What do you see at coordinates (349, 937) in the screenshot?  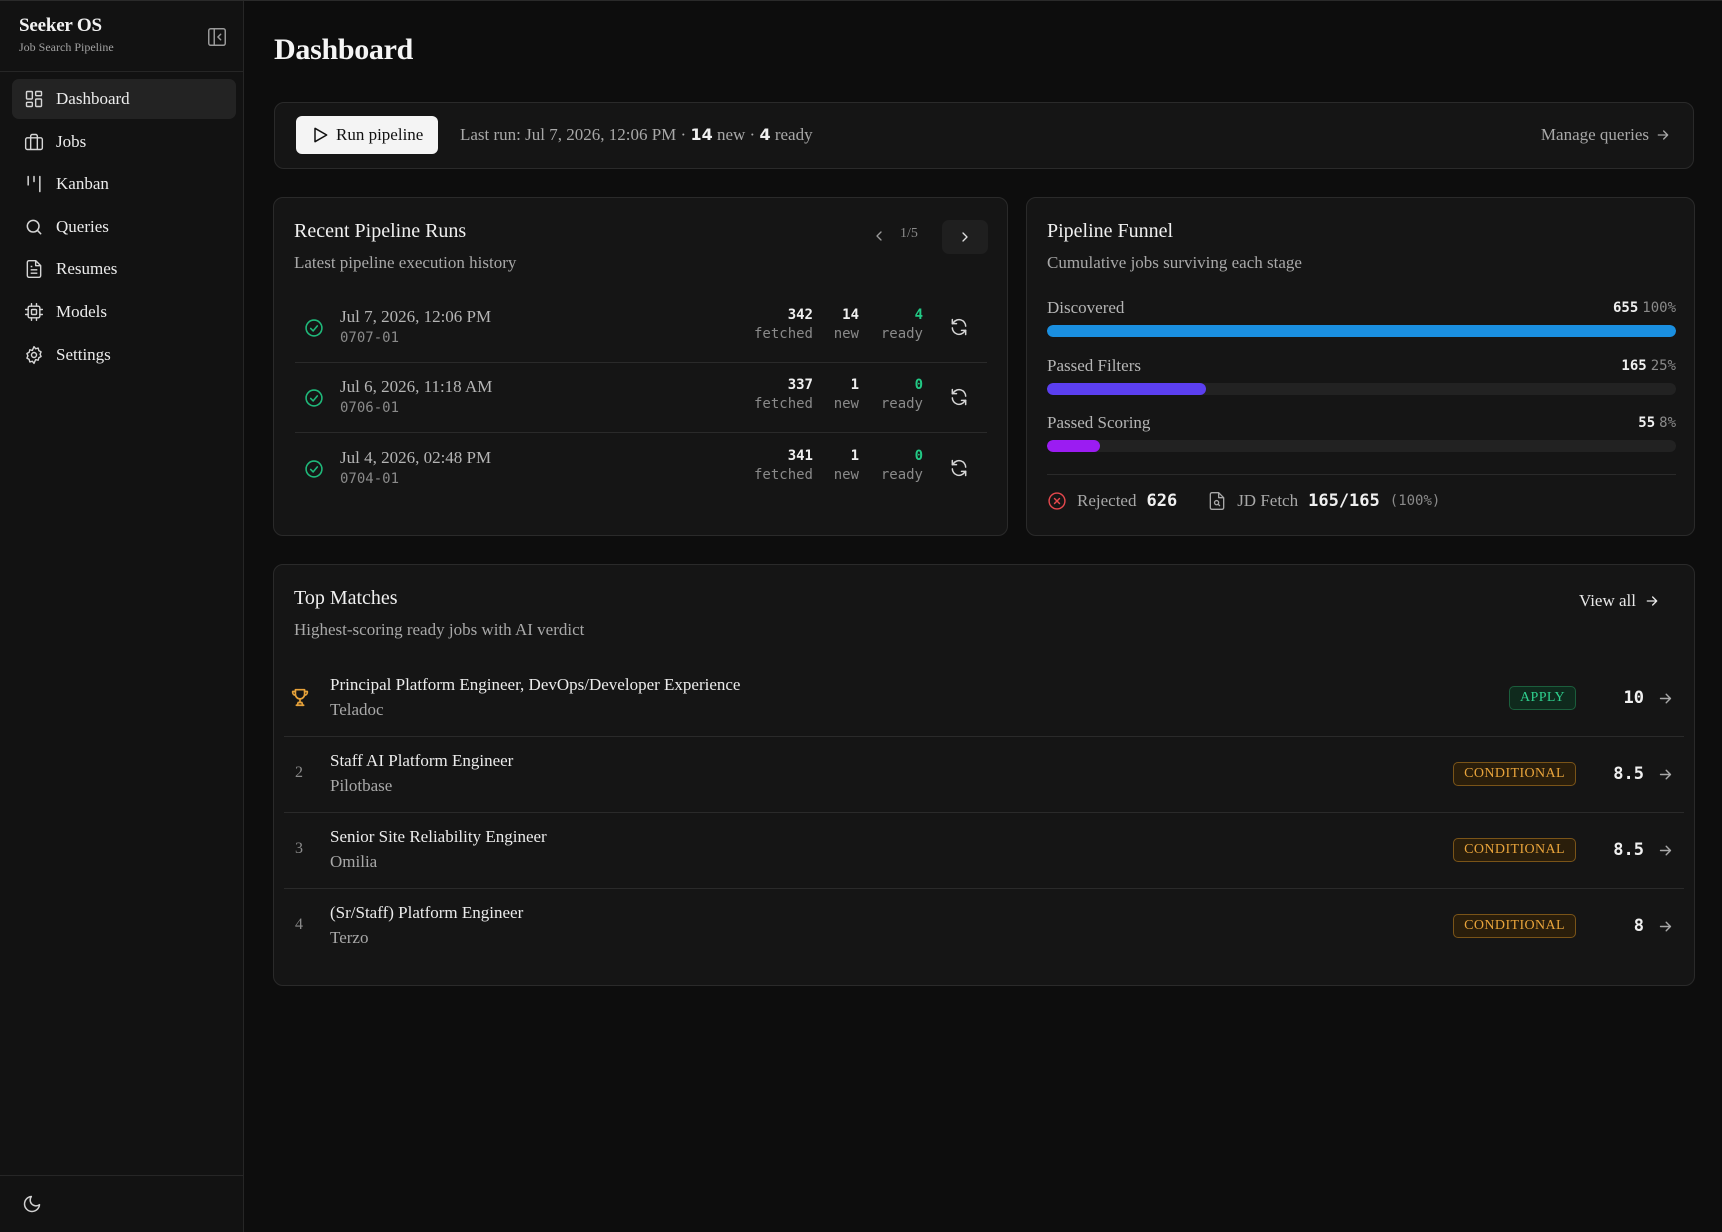 I see `match-company: Terzo` at bounding box center [349, 937].